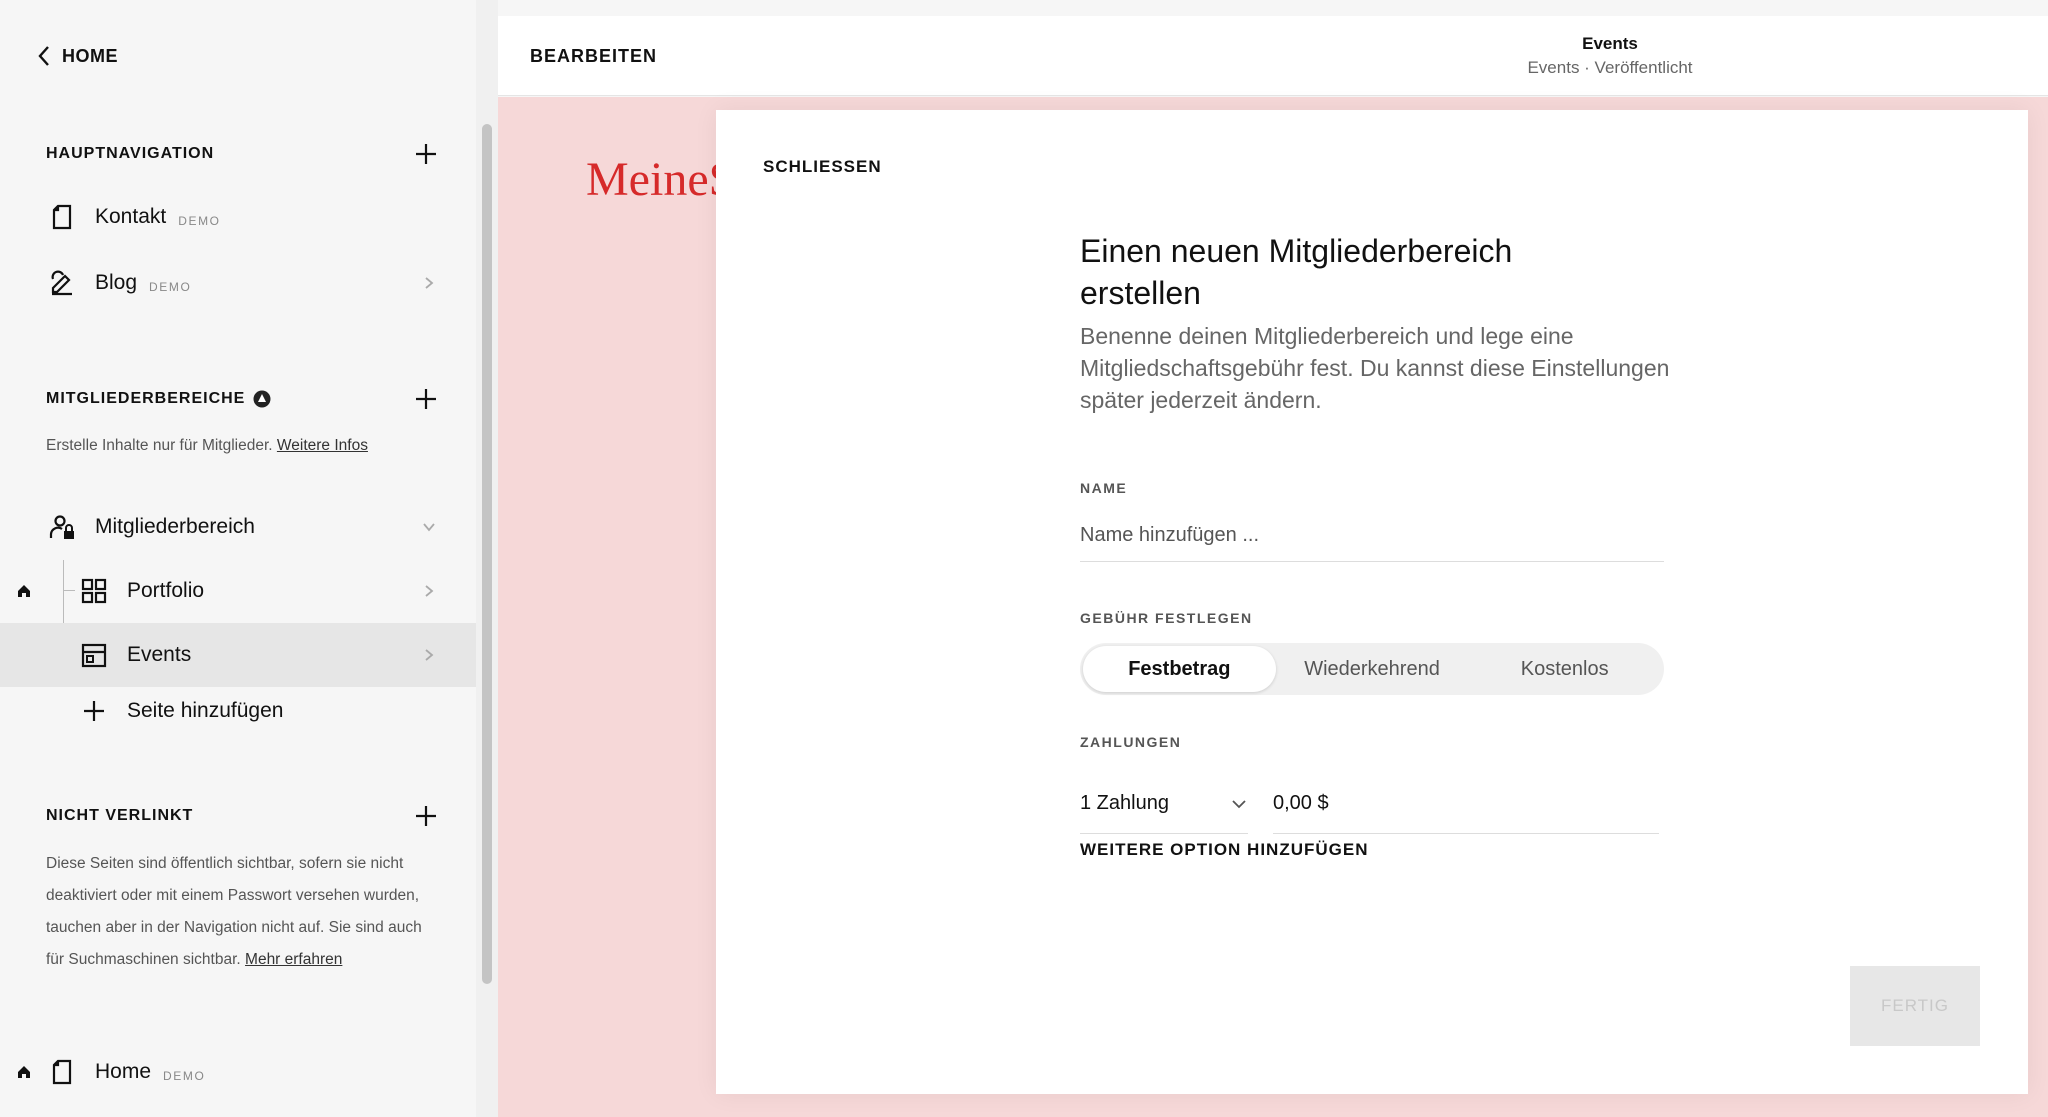 This screenshot has width=2048, height=1117. I want to click on main-nav-title: HAUPTNAVIGATION, so click(130, 153).